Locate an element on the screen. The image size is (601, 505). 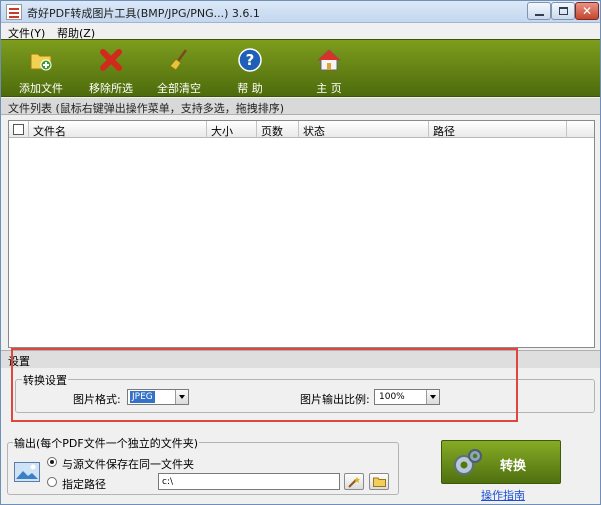
image-icon is located at coordinates (27, 472).